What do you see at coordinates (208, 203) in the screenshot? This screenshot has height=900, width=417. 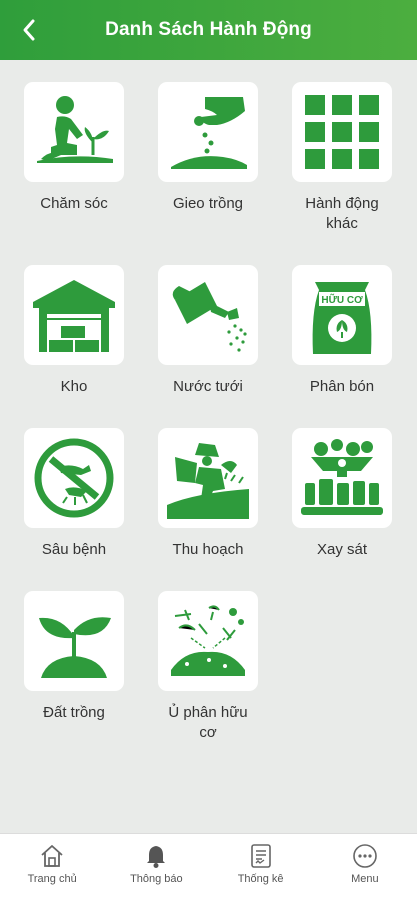 I see `action-label: Gieo trồng` at bounding box center [208, 203].